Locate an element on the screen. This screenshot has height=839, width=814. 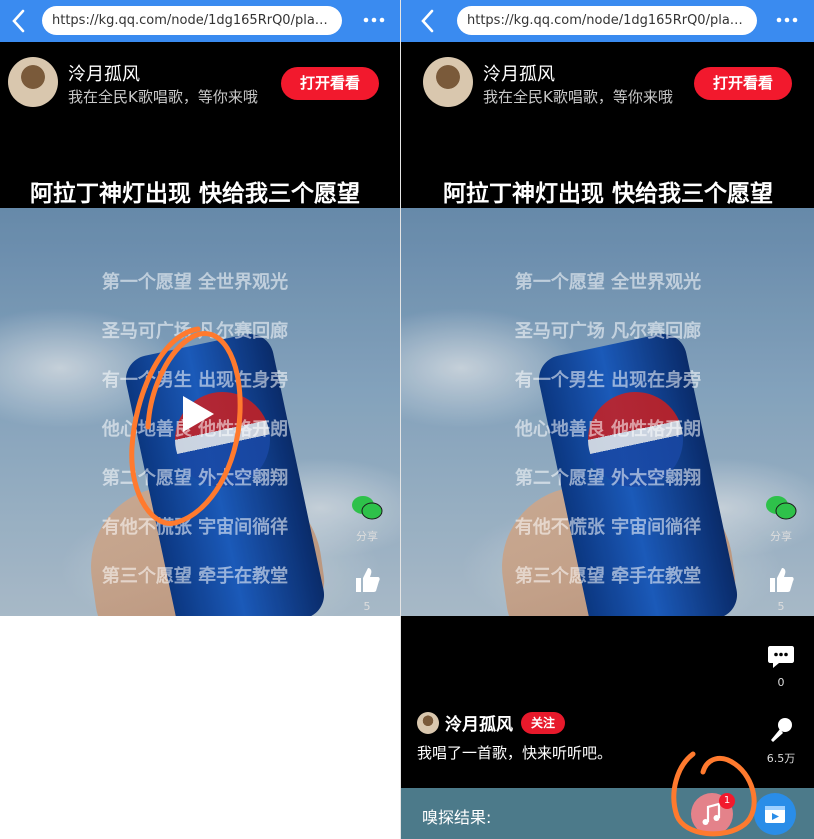
video-icon is located at coordinates (775, 814).